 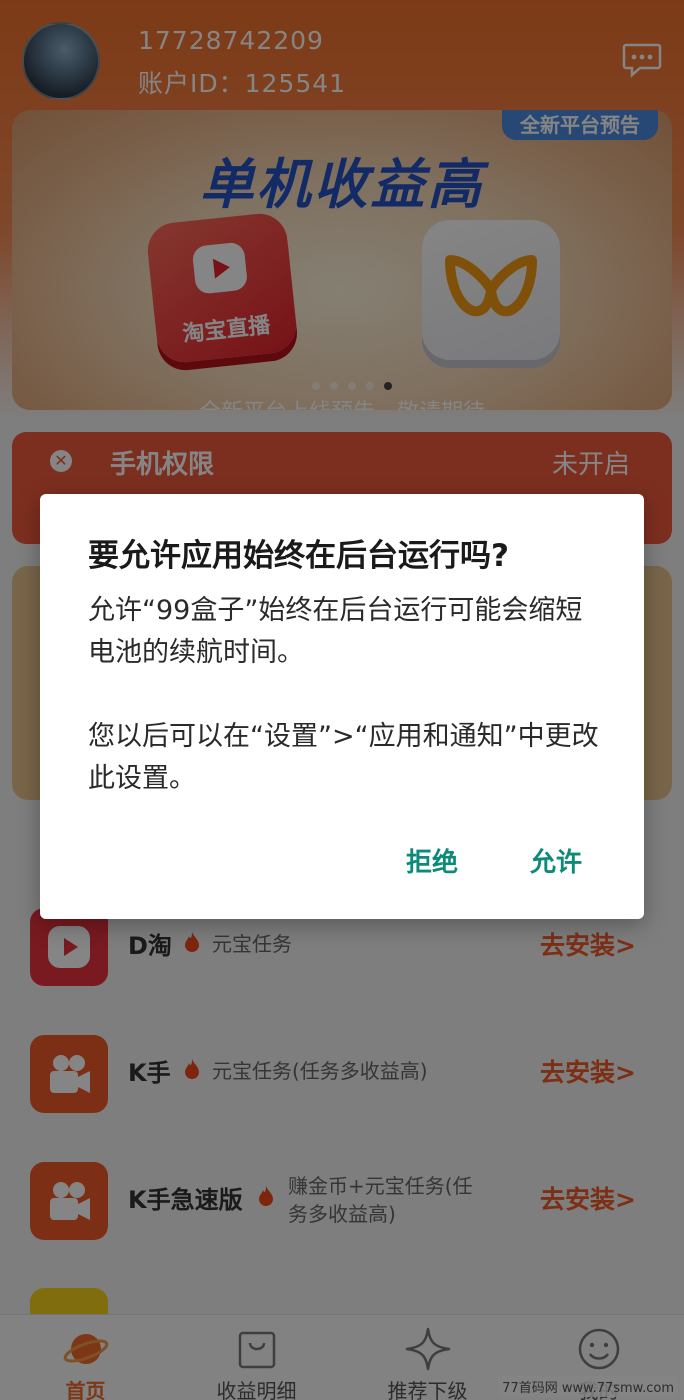 What do you see at coordinates (298, 556) in the screenshot?
I see `dialog-title: 要允许应用始终在后台运行吗?` at bounding box center [298, 556].